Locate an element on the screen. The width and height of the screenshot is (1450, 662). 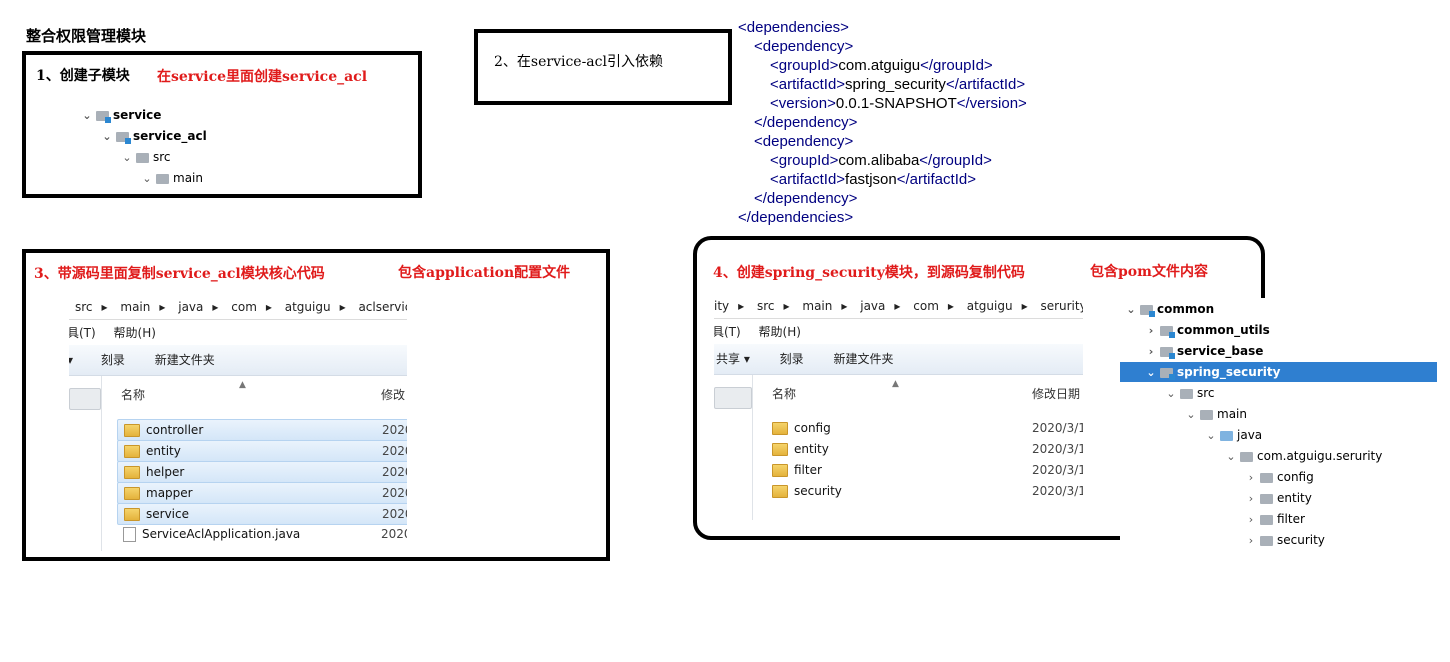
tree-item-filter: › filter is located at coordinates (1275, 519).